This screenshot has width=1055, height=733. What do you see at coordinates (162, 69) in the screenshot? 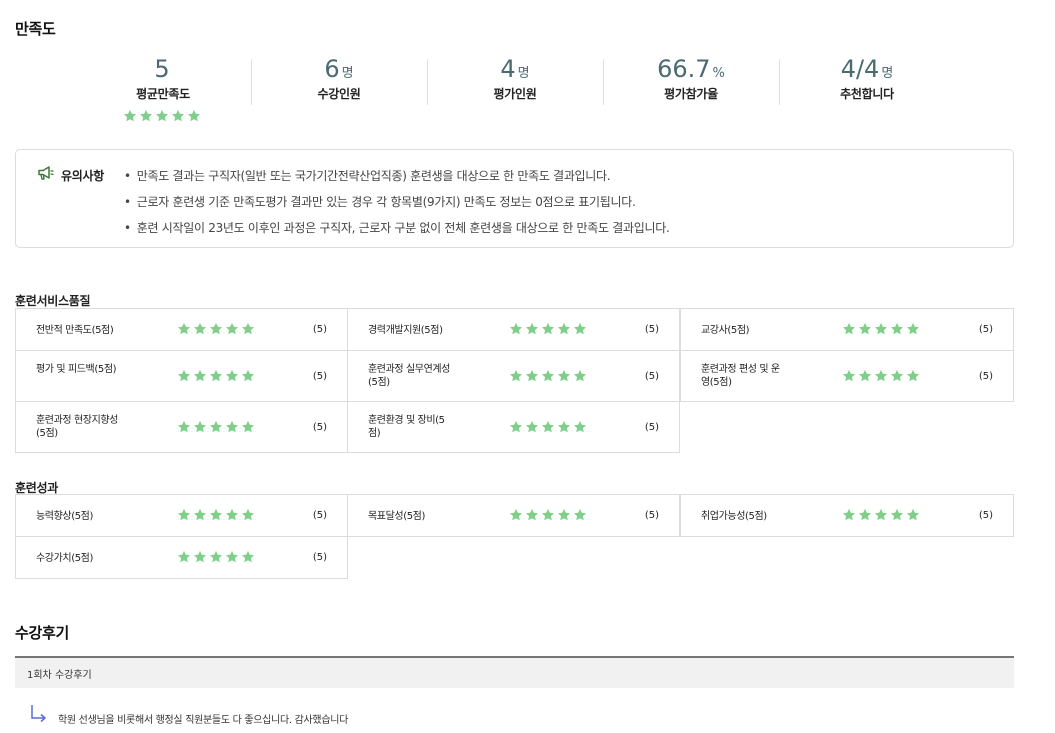
I see `stat-value: 5` at bounding box center [162, 69].